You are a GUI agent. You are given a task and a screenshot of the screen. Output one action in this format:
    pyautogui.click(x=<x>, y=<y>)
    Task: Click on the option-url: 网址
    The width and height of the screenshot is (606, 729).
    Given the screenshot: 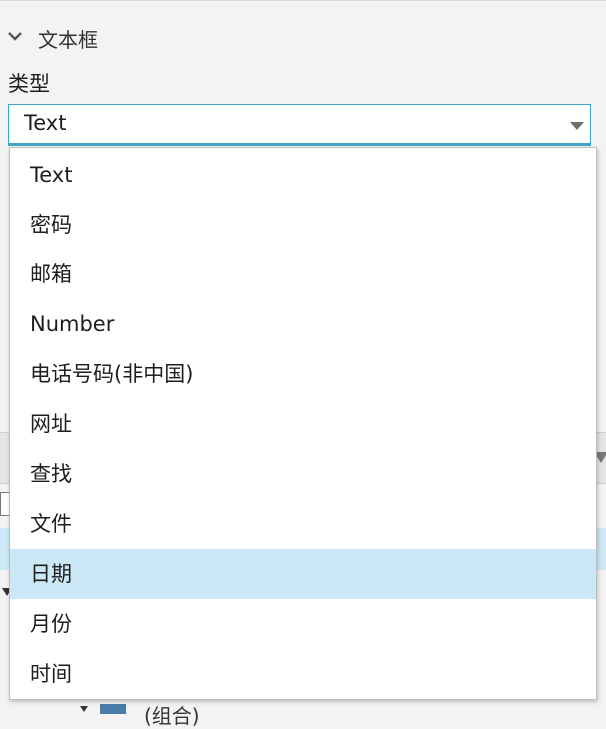 What is the action you would take?
    pyautogui.click(x=303, y=424)
    